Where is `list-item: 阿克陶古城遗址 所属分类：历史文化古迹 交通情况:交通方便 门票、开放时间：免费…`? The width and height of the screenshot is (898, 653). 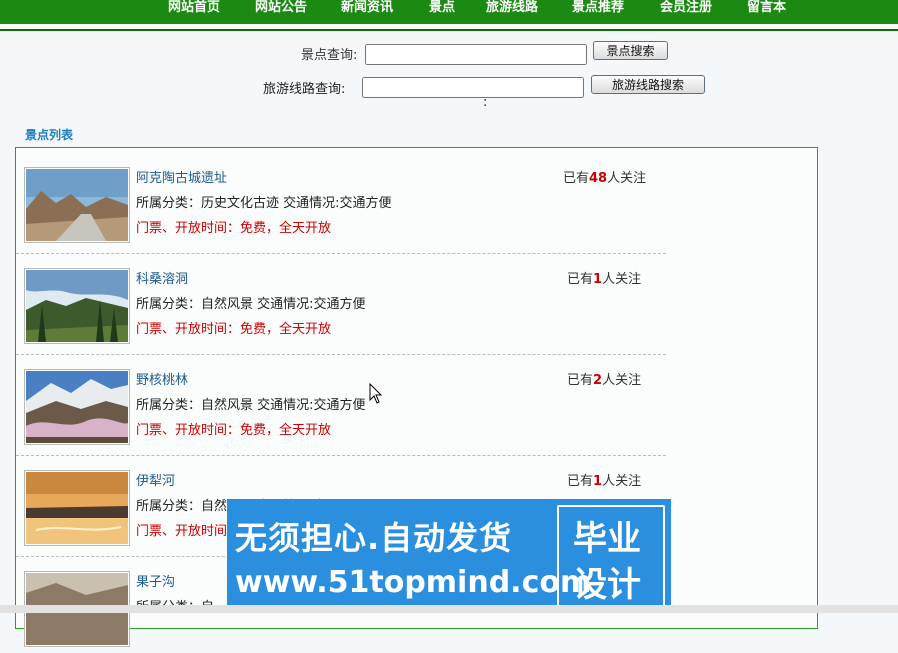
list-item: 阿克陶古城遗址 所属分类：历史文化古迹 交通情况:交通方便 门票、开放时间：免费… is located at coordinates (341, 201).